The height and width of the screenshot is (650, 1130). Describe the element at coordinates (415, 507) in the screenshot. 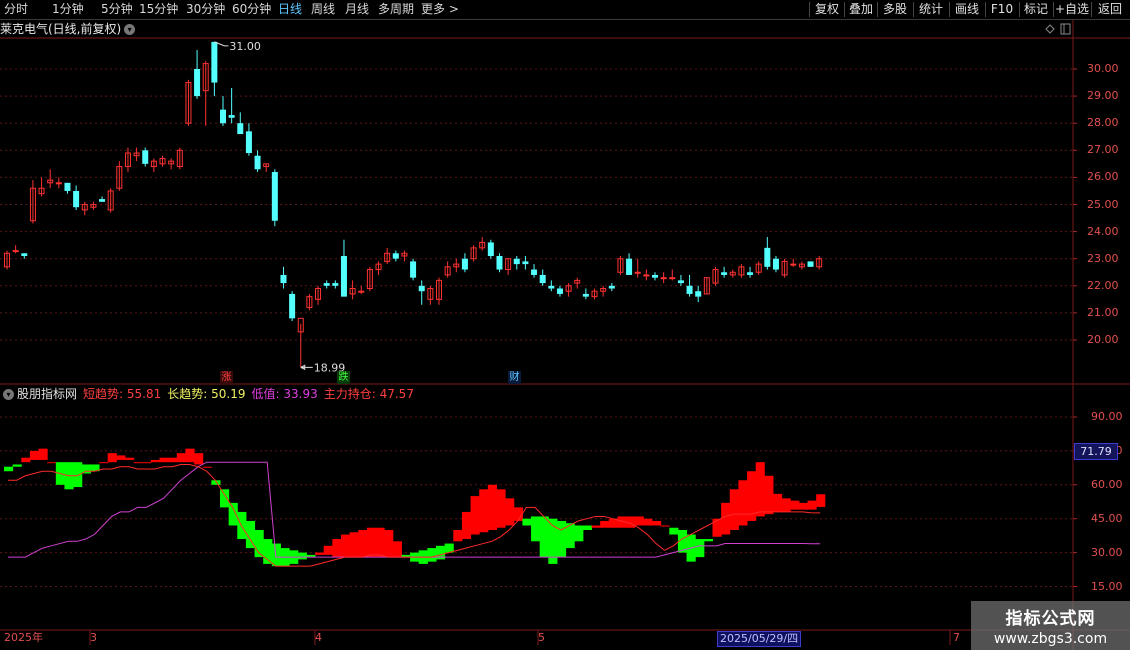

I see `indicator-series` at that location.